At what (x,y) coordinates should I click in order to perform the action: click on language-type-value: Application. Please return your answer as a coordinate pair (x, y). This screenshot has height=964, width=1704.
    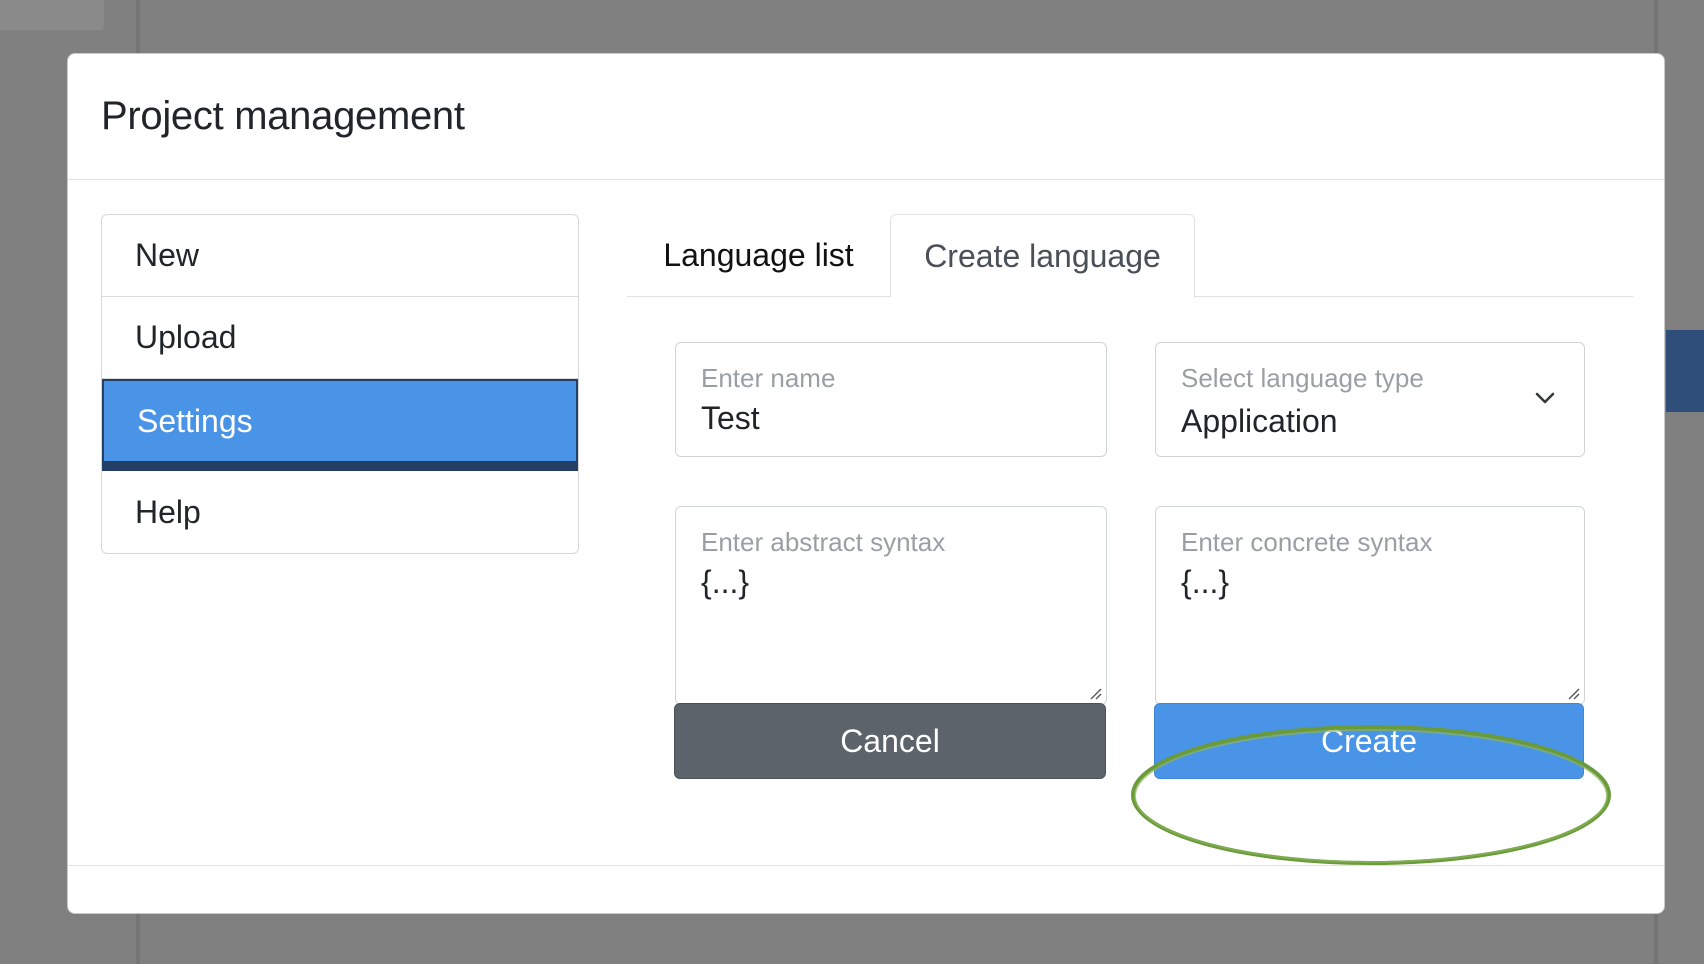
    Looking at the image, I should click on (1259, 421).